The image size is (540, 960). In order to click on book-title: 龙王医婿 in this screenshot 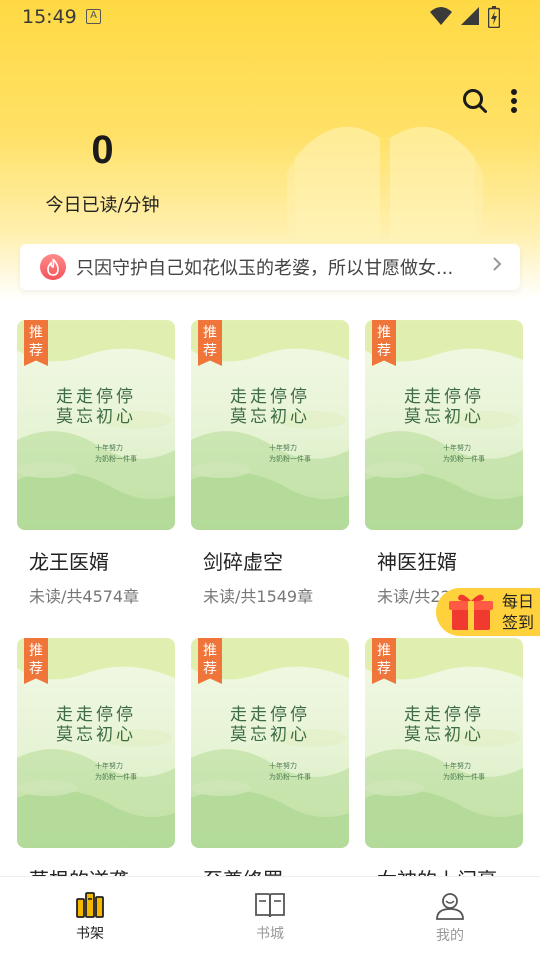, I will do `click(102, 560)`.